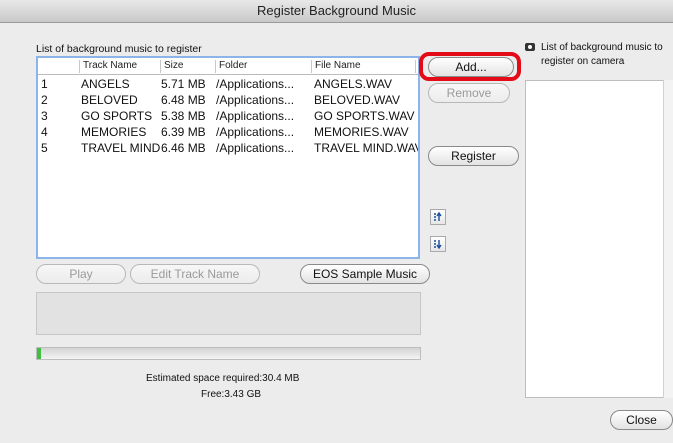 This screenshot has height=443, width=673. Describe the element at coordinates (121, 148) in the screenshot. I see `track-name: TRAVEL MIND` at that location.